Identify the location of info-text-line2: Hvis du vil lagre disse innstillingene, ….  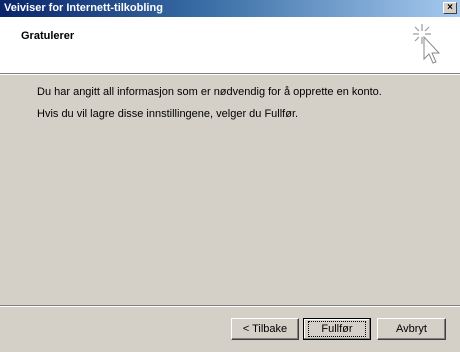
(168, 114).